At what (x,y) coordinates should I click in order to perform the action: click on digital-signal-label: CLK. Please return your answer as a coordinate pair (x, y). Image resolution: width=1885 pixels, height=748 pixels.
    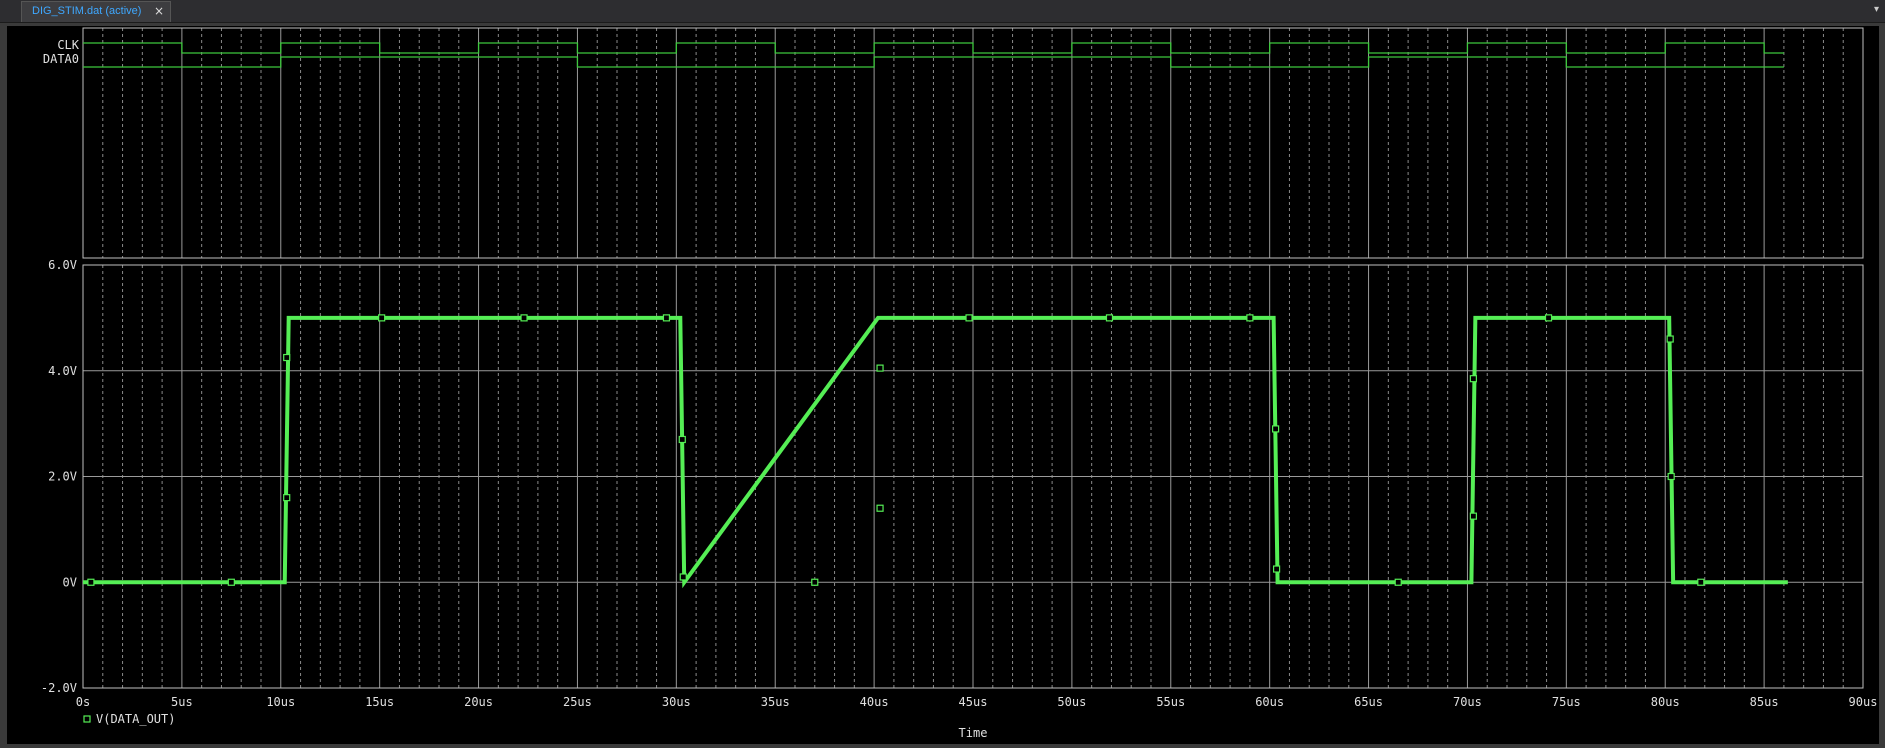
    Looking at the image, I should click on (68, 45).